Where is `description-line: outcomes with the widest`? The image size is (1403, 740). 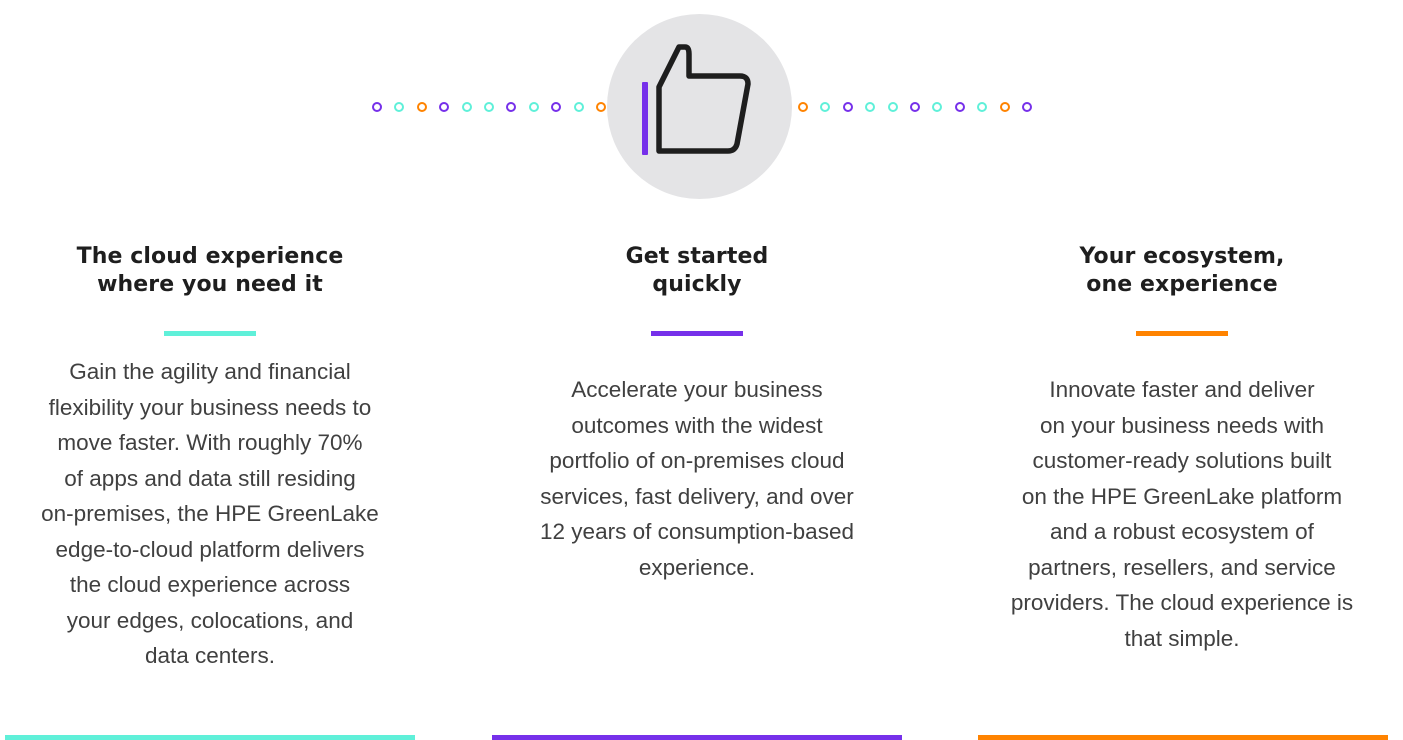
description-line: outcomes with the widest is located at coordinates (697, 425).